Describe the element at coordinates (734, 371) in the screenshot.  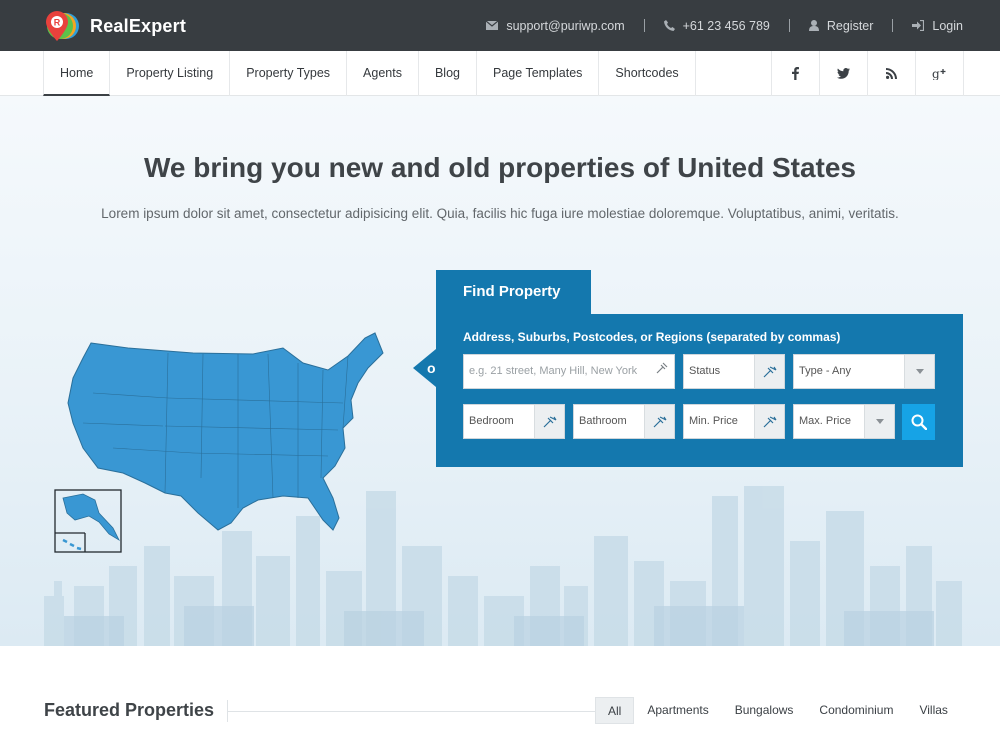
I see `status-select: Status` at that location.